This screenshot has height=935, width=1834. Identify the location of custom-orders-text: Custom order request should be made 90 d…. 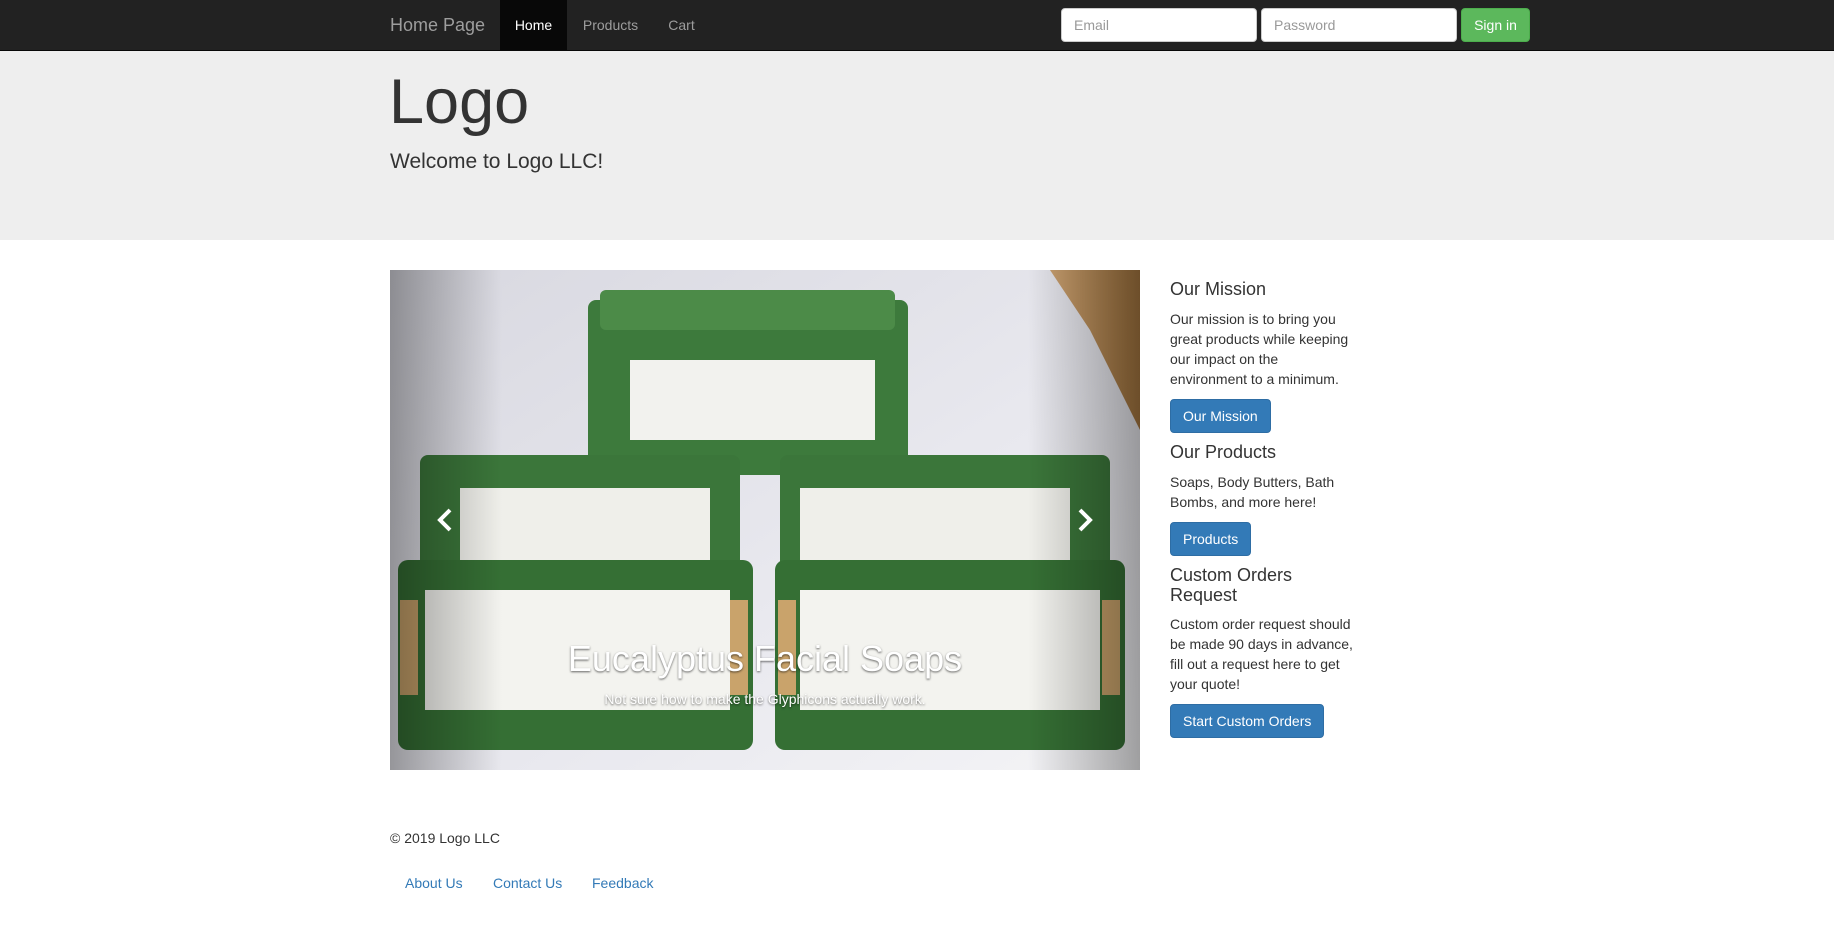
(1261, 654).